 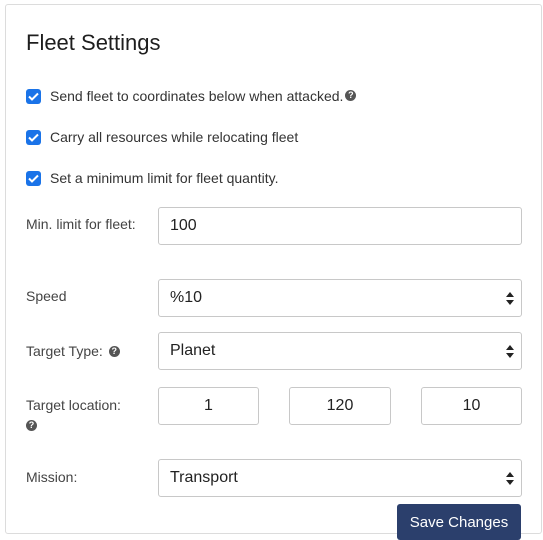 I want to click on speed-label: Speed, so click(x=46, y=296).